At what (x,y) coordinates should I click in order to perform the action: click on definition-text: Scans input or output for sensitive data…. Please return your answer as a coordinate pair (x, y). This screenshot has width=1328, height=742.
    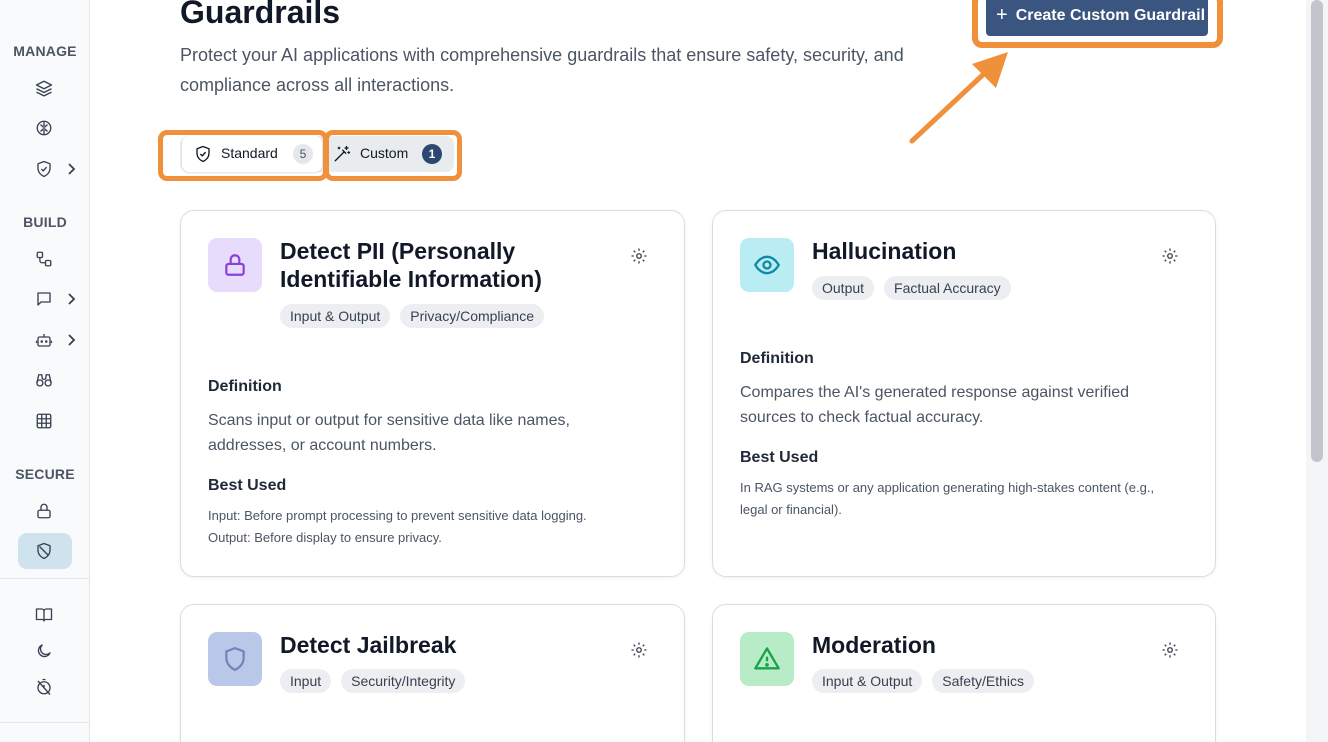
    Looking at the image, I should click on (389, 433).